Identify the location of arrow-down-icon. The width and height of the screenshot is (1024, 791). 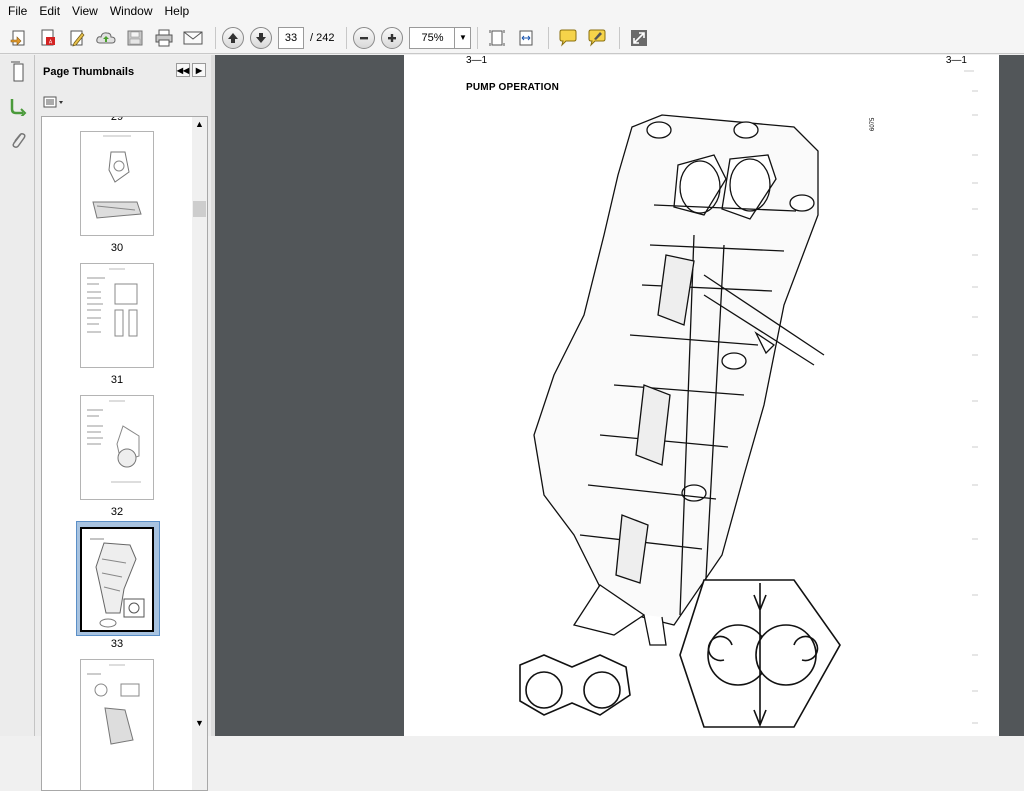
(261, 37).